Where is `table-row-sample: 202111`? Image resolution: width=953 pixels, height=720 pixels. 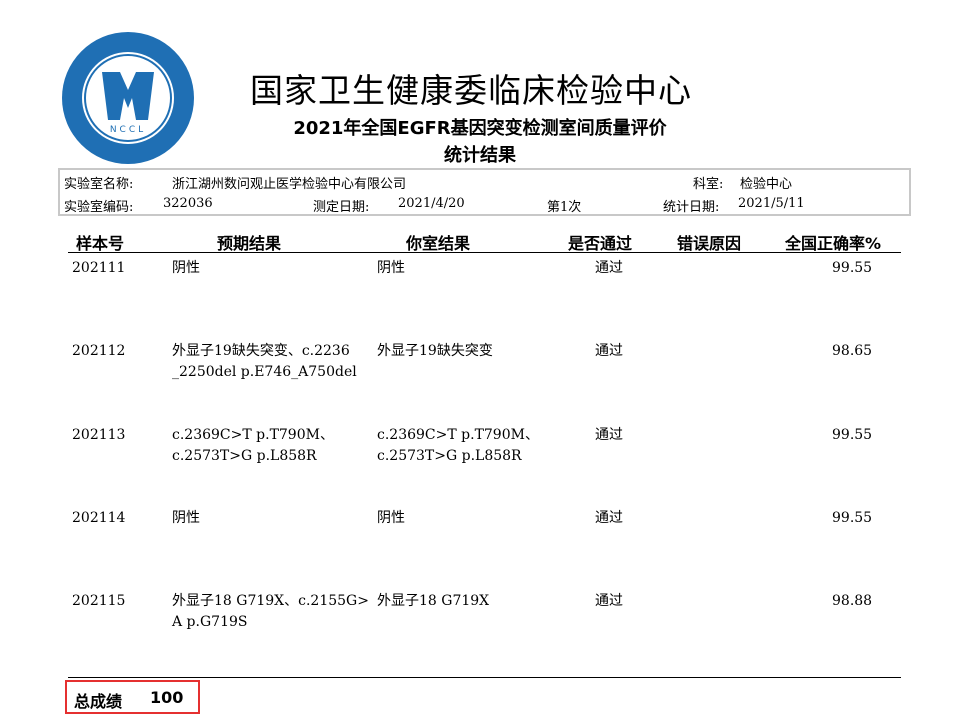
table-row-sample: 202111 is located at coordinates (99, 268).